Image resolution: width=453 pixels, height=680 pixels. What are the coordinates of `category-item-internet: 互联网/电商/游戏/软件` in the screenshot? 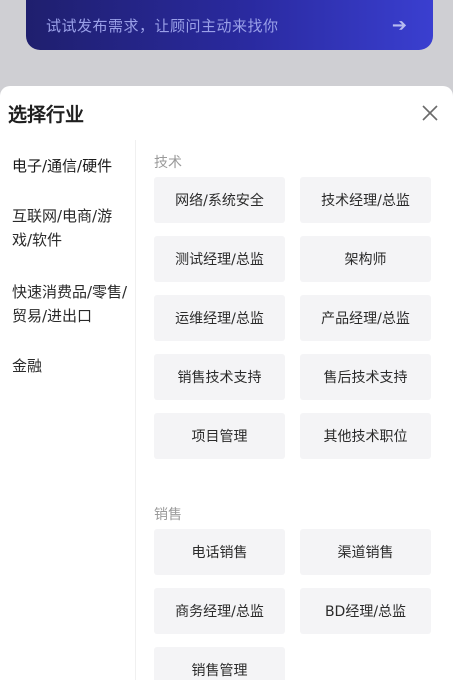 It's located at (72, 228).